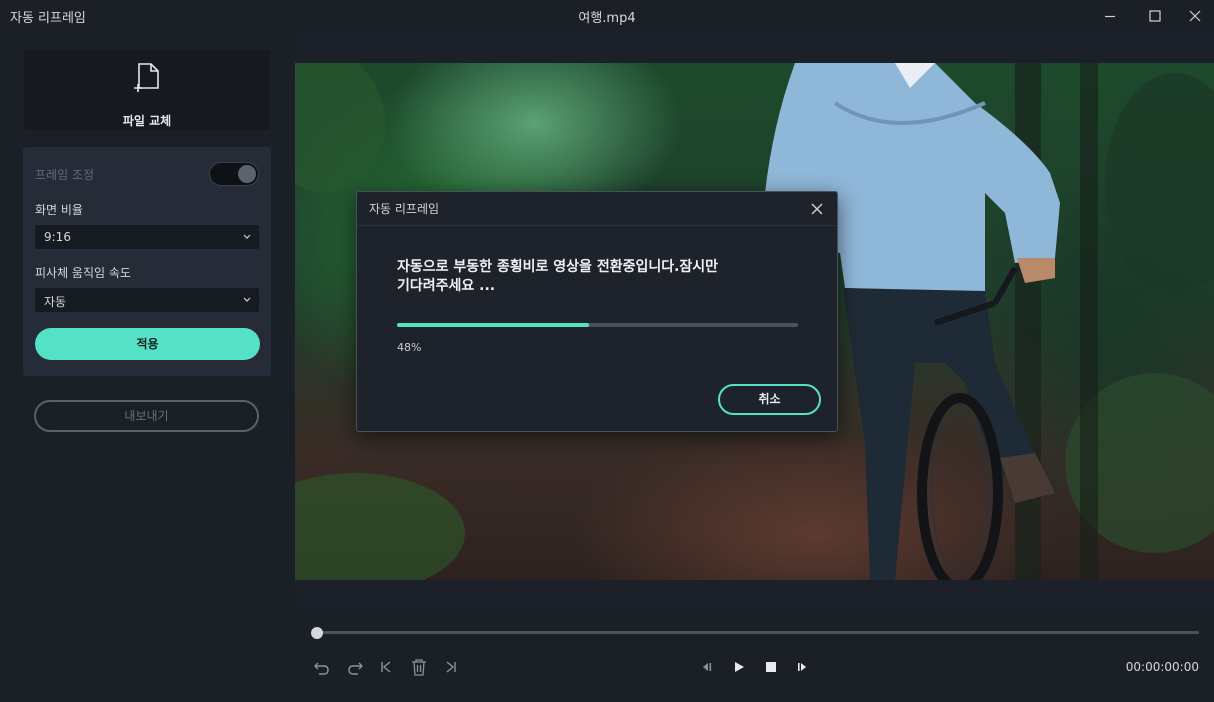 This screenshot has width=1214, height=702. I want to click on undo-icon, so click(321, 668).